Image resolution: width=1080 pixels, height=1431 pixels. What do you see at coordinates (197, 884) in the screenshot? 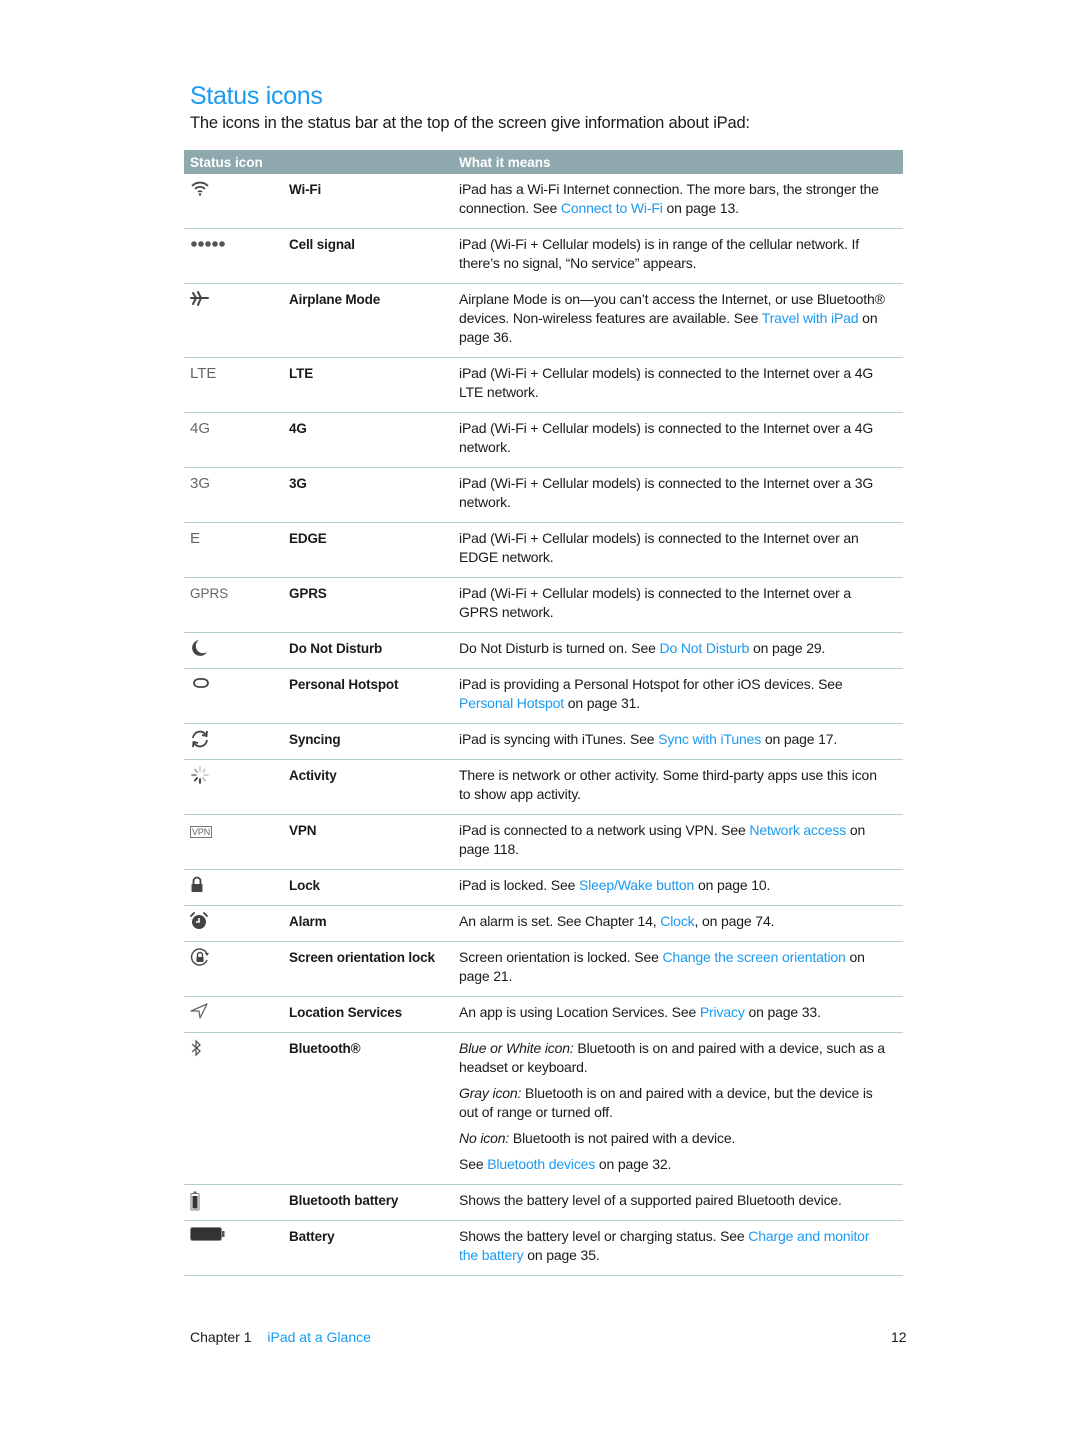
I see `lock-icon` at bounding box center [197, 884].